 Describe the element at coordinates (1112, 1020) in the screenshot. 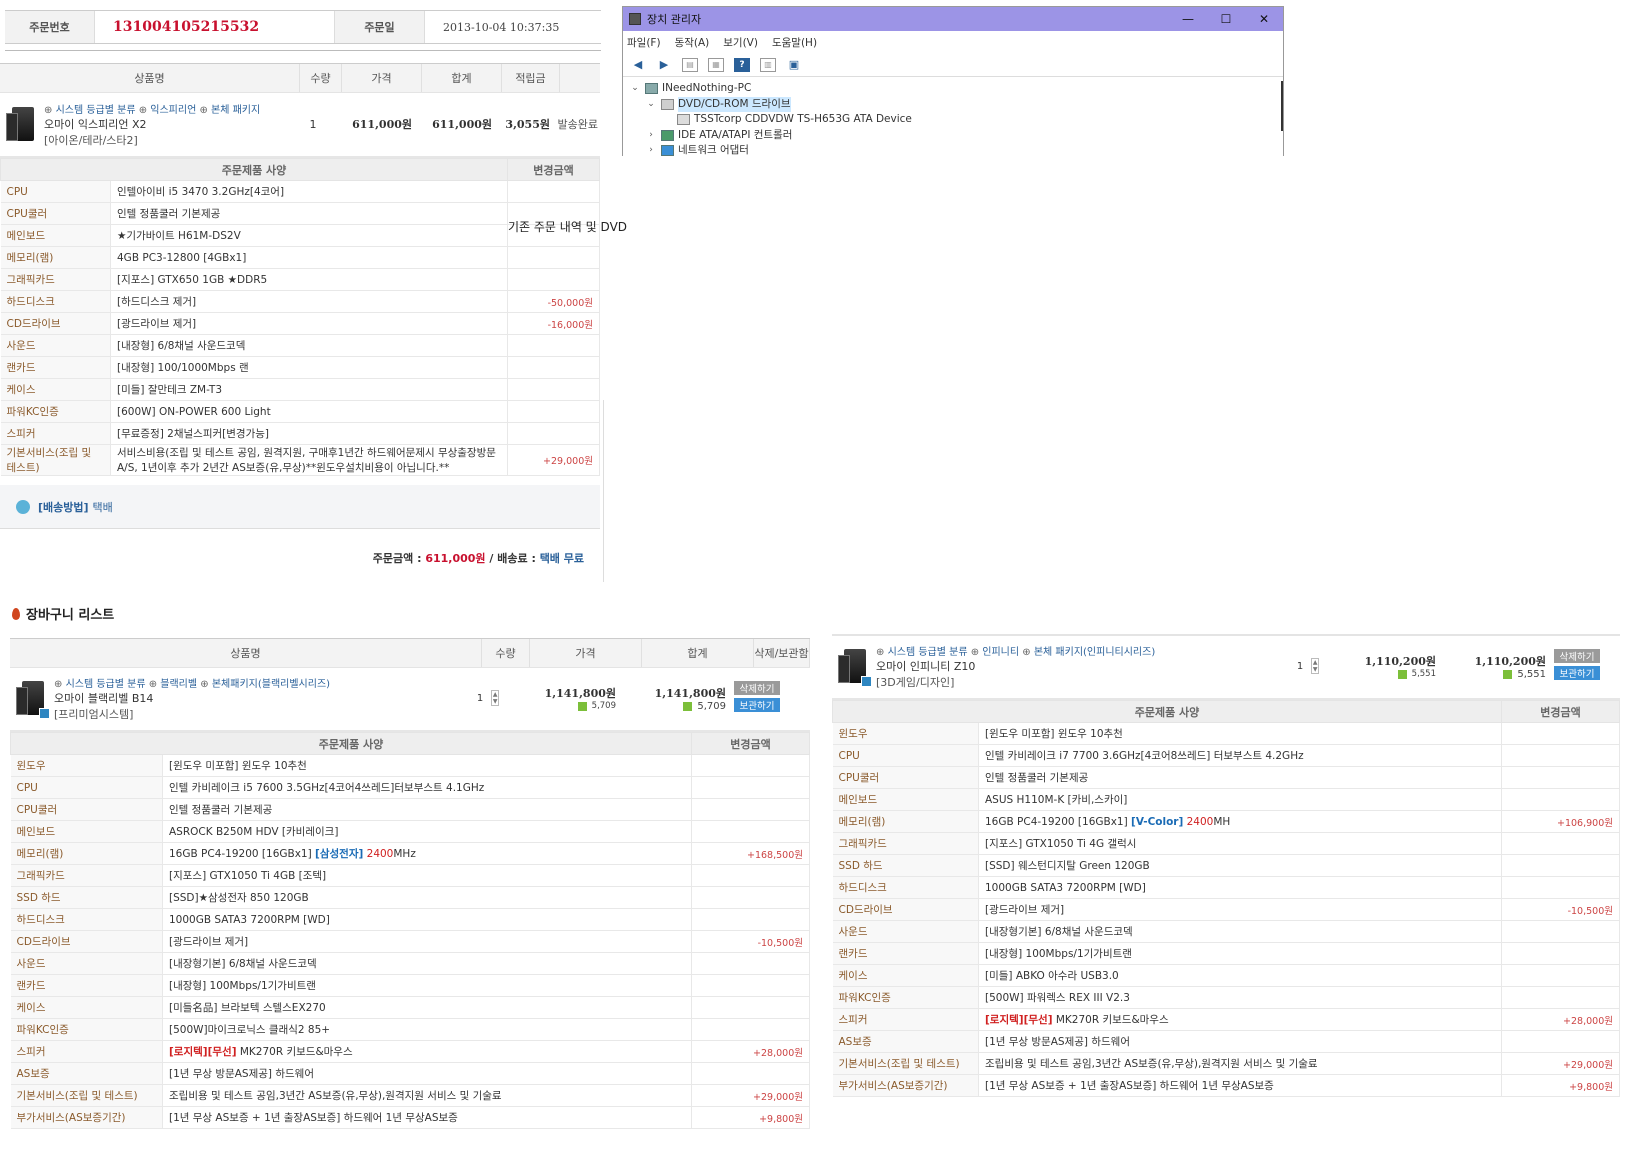

I see `spec-highlight: MK270R 키보드&마우스` at that location.